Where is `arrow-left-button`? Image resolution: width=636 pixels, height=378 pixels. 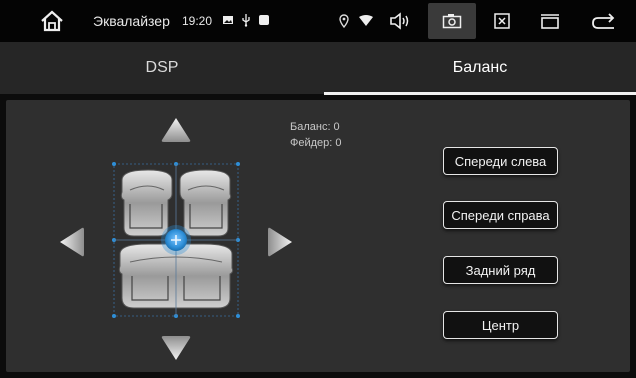
arrow-left-button is located at coordinates (72, 242).